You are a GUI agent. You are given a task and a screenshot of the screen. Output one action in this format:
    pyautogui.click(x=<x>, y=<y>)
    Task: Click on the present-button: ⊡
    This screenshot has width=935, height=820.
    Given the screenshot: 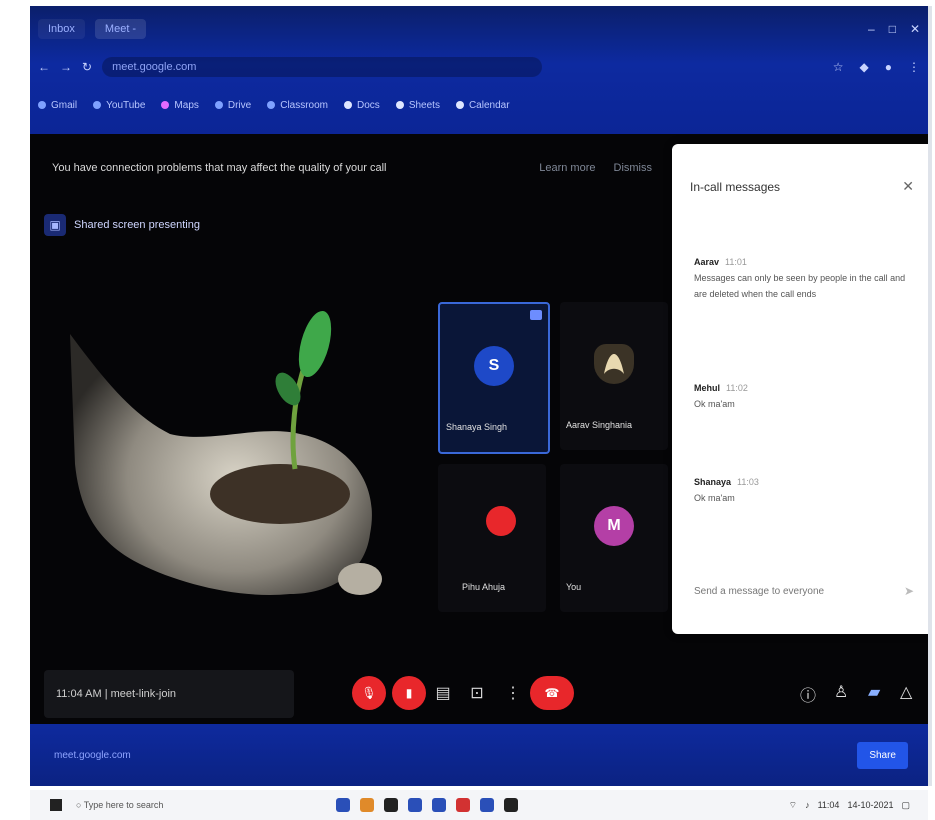 What is the action you would take?
    pyautogui.click(x=477, y=693)
    